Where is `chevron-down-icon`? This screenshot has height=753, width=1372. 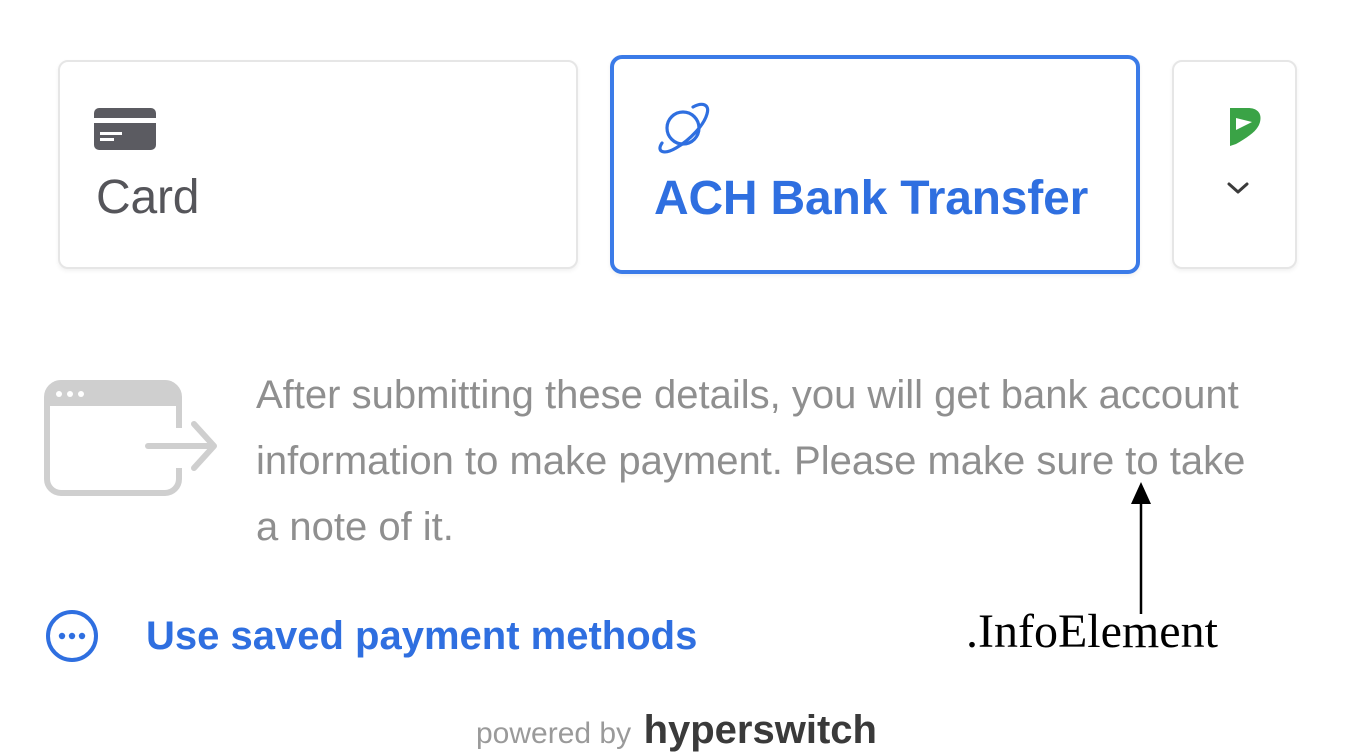
chevron-down-icon is located at coordinates (1238, 190).